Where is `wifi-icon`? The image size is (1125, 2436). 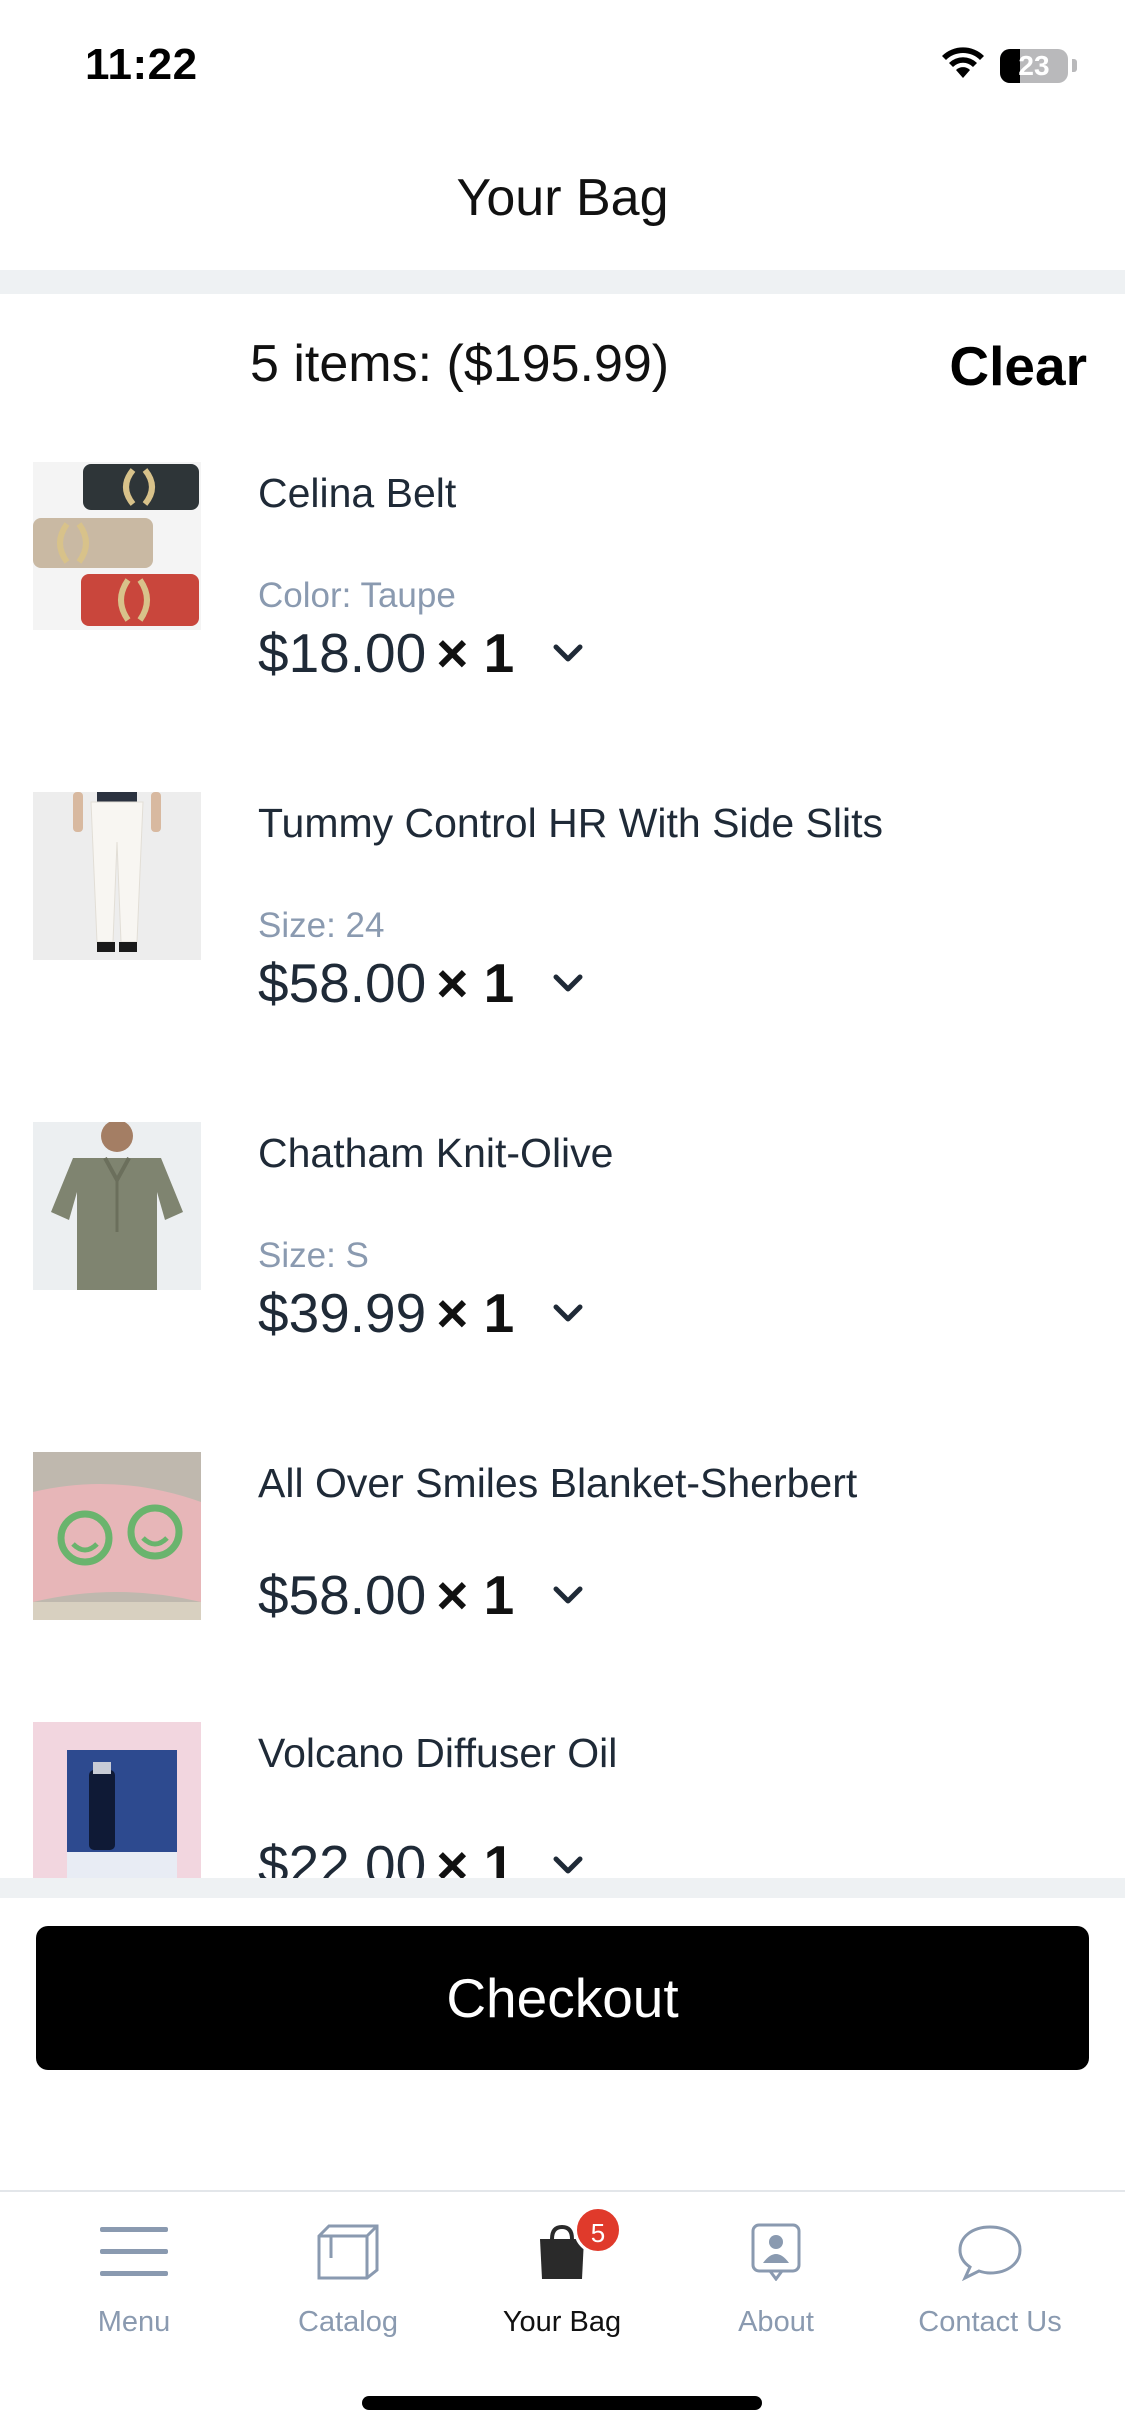
wifi-icon is located at coordinates (963, 65).